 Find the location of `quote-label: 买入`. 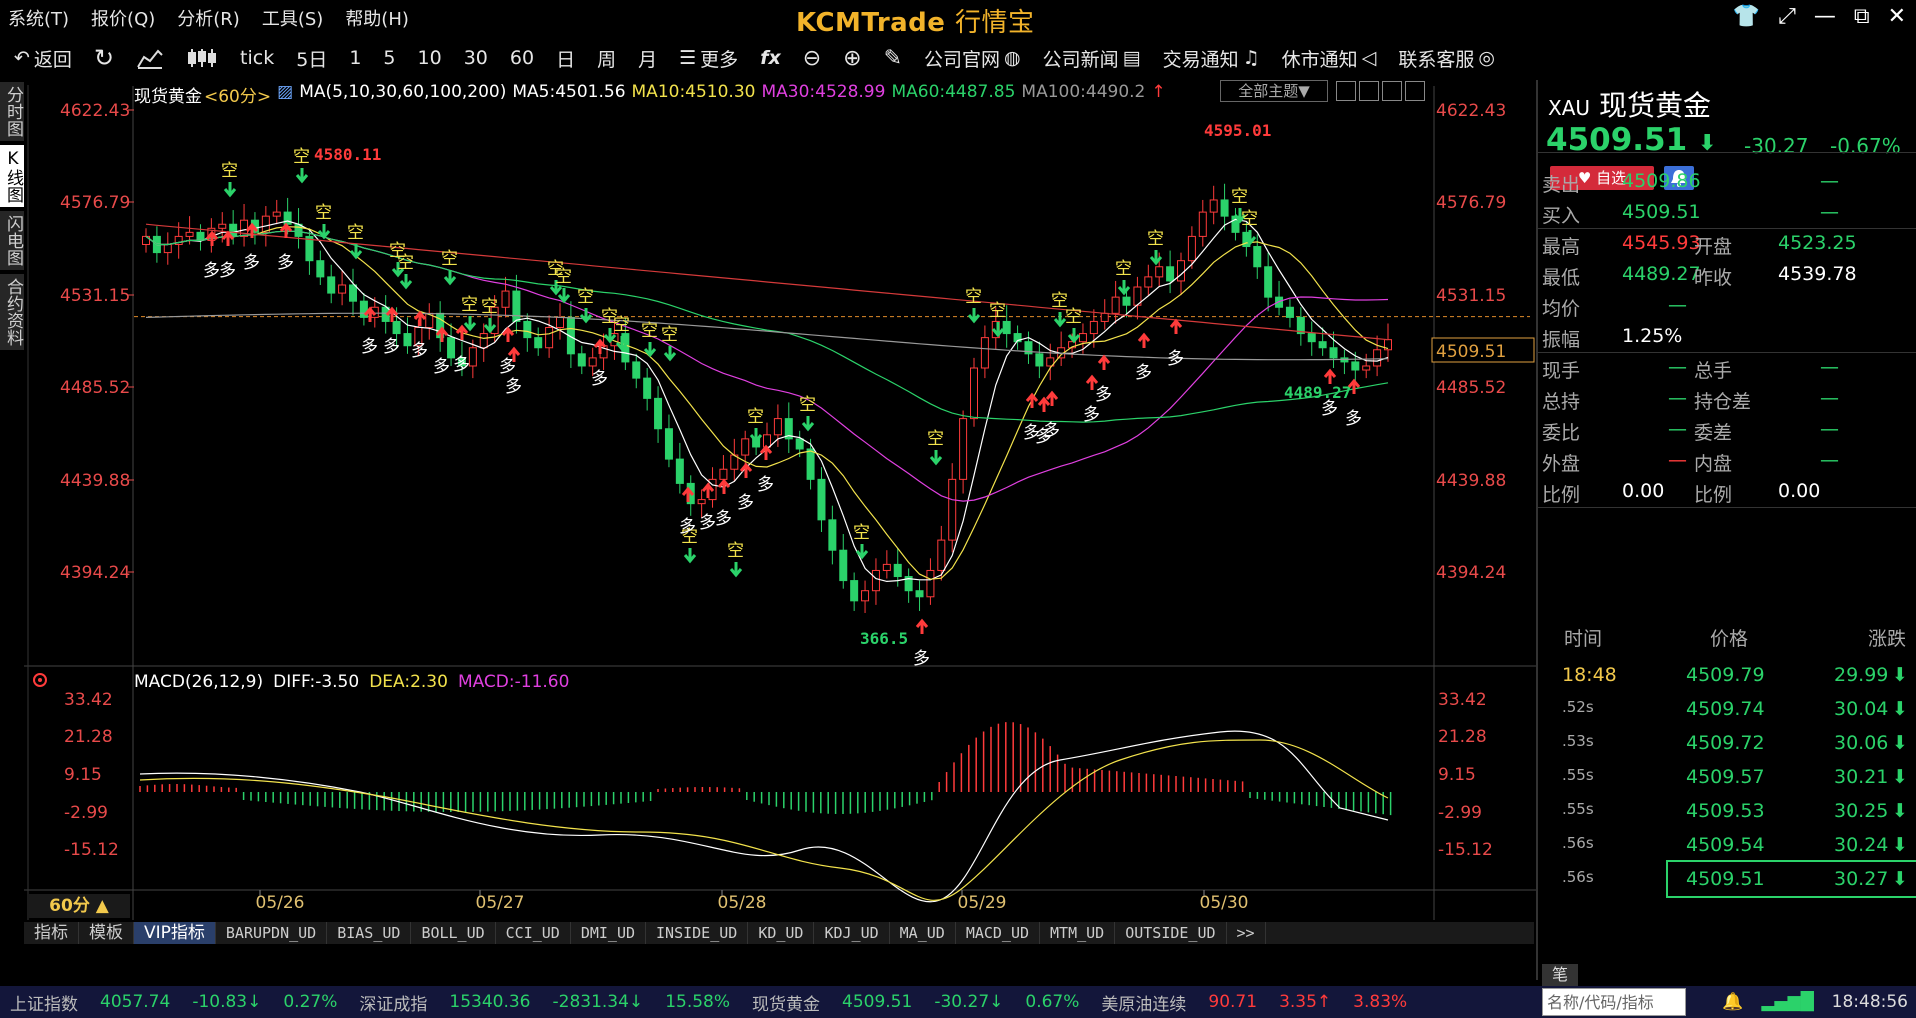

quote-label: 买入 is located at coordinates (1561, 216).